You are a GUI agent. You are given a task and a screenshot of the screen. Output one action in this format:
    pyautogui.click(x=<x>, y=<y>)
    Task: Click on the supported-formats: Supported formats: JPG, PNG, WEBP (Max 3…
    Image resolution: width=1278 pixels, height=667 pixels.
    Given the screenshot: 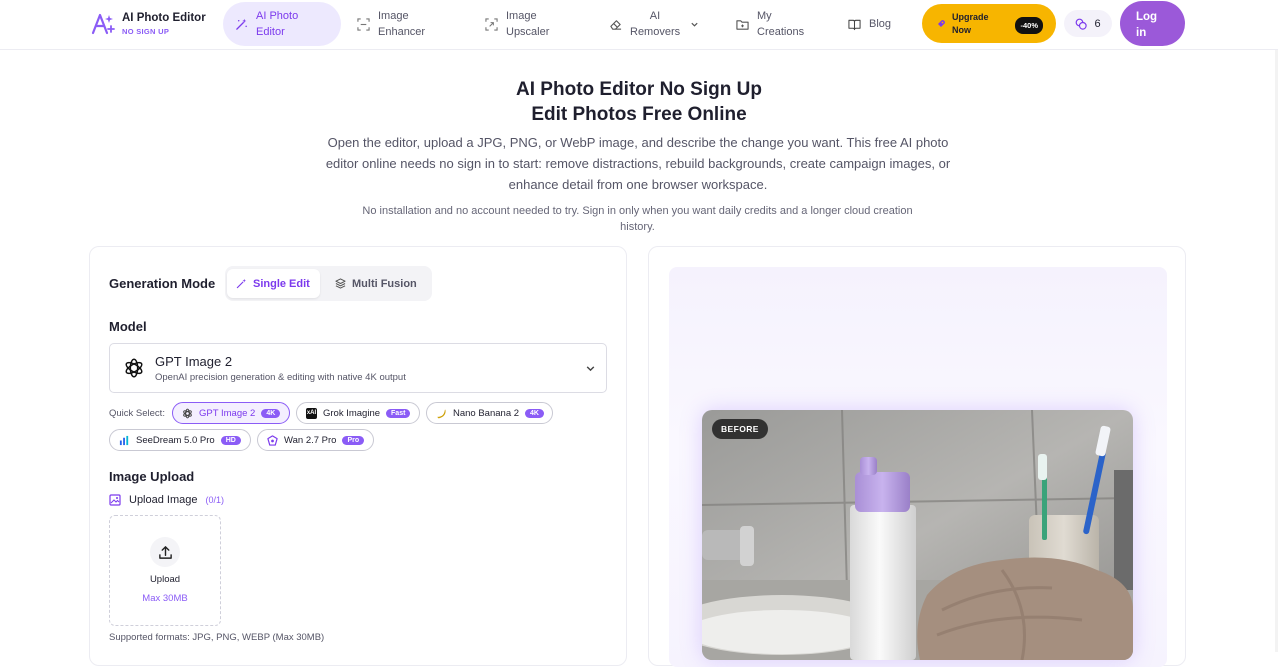 What is the action you would take?
    pyautogui.click(x=217, y=637)
    